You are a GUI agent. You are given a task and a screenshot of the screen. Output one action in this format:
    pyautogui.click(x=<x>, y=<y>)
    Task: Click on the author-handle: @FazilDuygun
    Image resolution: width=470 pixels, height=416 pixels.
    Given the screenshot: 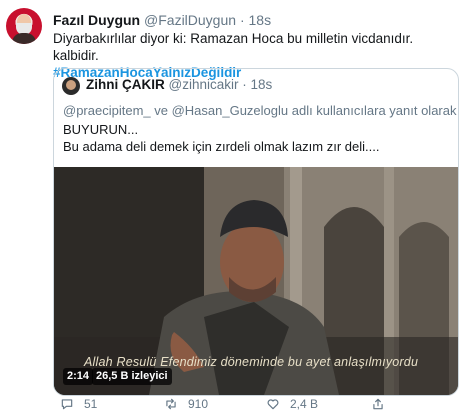 What is the action you would take?
    pyautogui.click(x=190, y=20)
    